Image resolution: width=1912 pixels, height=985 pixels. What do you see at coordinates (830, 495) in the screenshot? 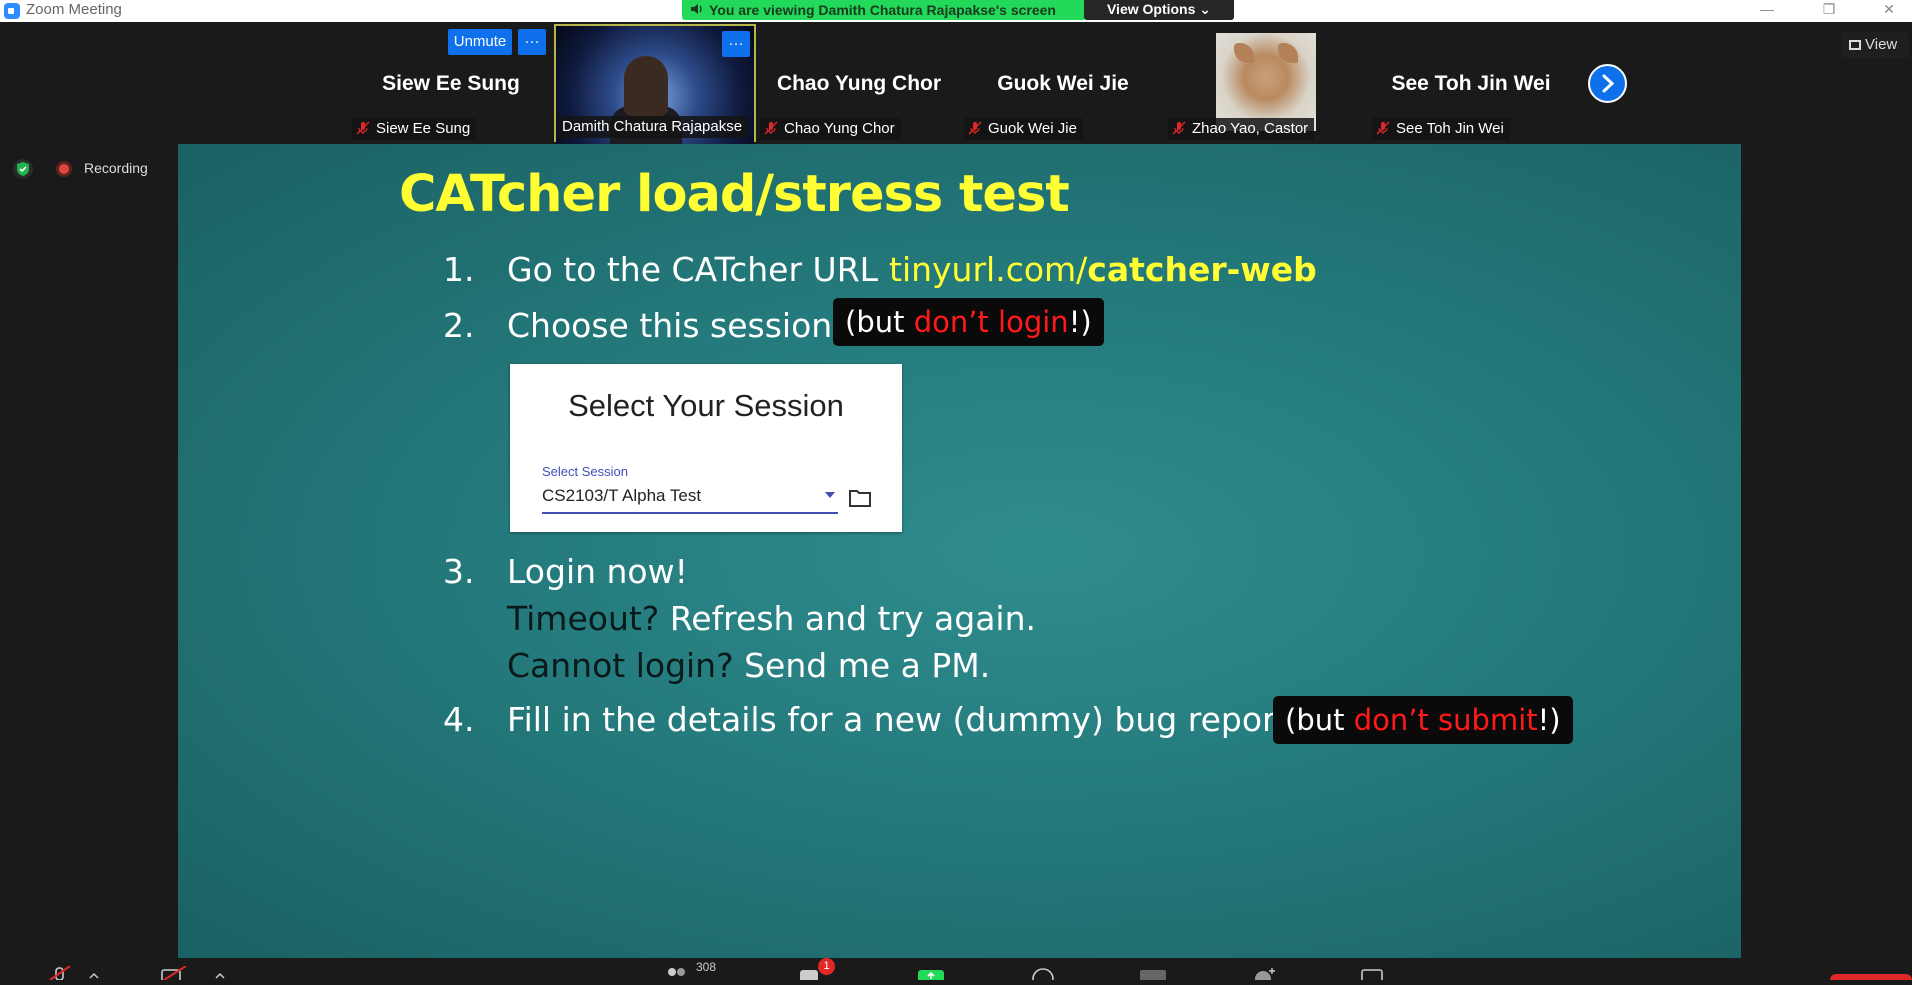
I see `dropdown-caret-icon` at bounding box center [830, 495].